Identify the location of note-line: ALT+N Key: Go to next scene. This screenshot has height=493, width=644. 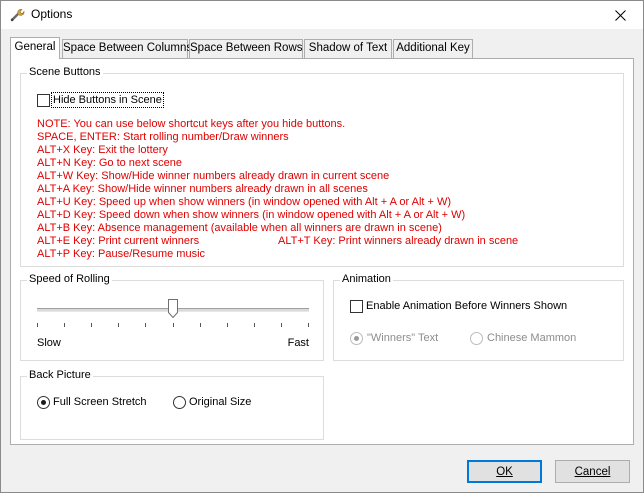
(110, 163).